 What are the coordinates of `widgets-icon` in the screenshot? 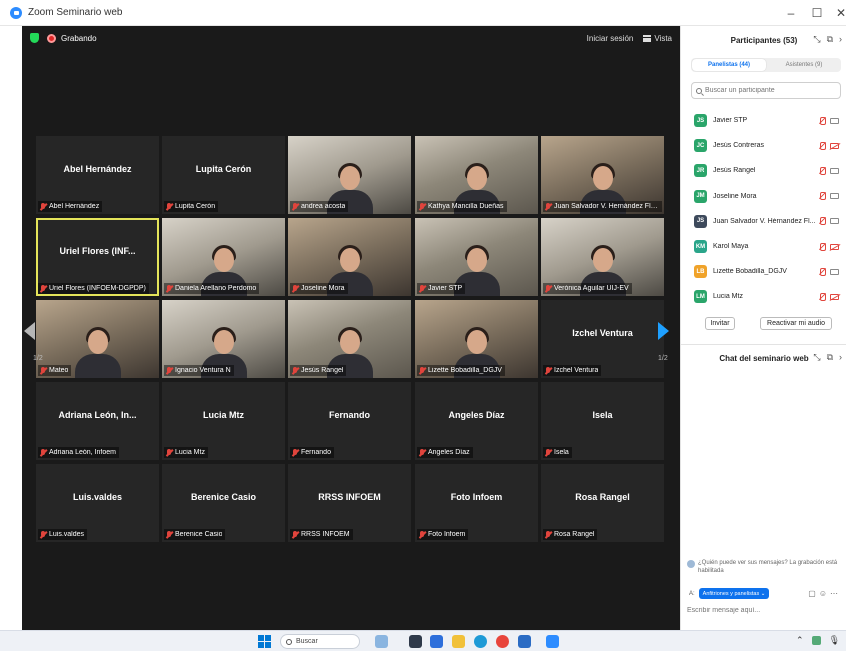 It's located at (381, 641).